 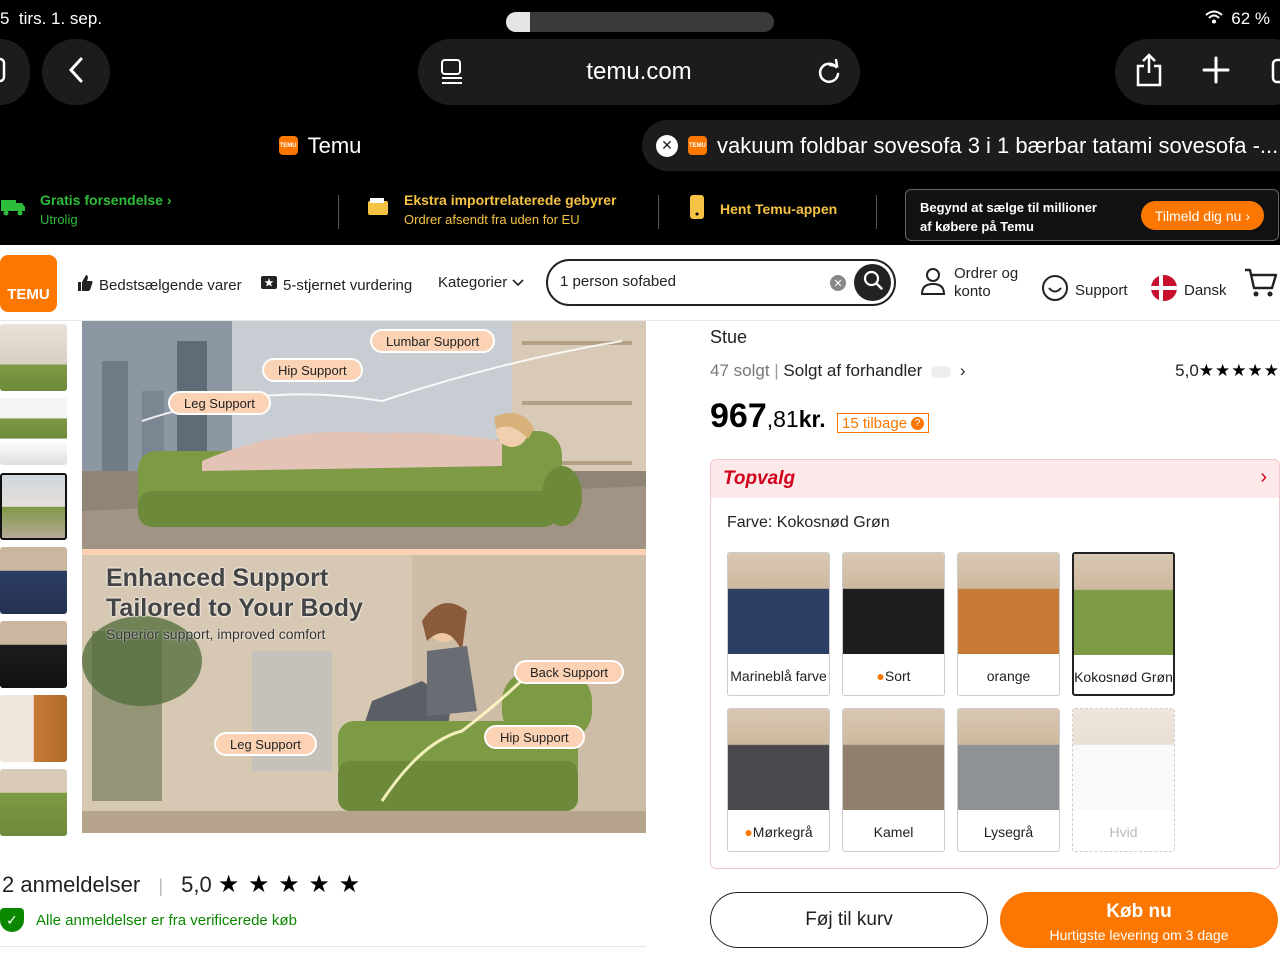 I want to click on wifi-icon, so click(x=1214, y=19).